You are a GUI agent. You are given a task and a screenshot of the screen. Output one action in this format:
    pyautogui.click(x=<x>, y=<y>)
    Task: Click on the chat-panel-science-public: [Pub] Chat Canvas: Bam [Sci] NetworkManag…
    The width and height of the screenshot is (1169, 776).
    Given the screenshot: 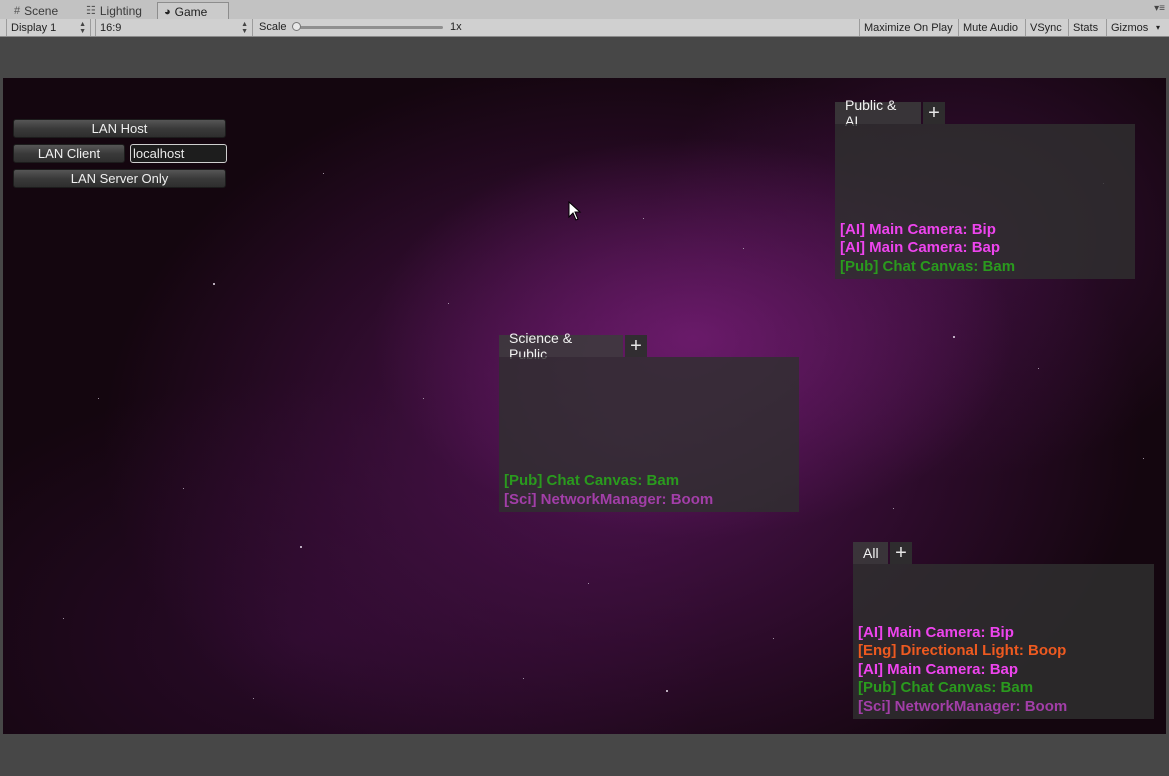 What is the action you would take?
    pyautogui.click(x=649, y=434)
    